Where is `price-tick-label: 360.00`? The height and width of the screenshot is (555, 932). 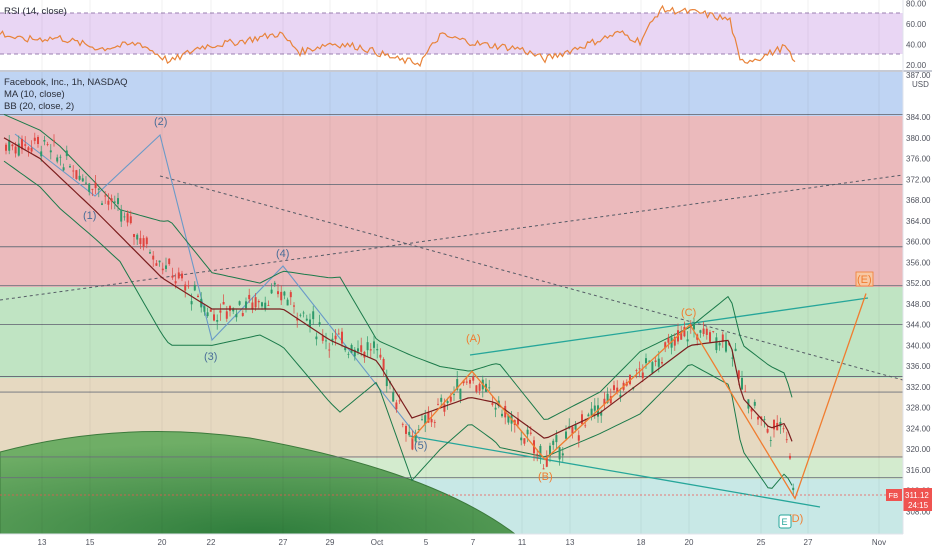
price-tick-label: 360.00 is located at coordinates (918, 242).